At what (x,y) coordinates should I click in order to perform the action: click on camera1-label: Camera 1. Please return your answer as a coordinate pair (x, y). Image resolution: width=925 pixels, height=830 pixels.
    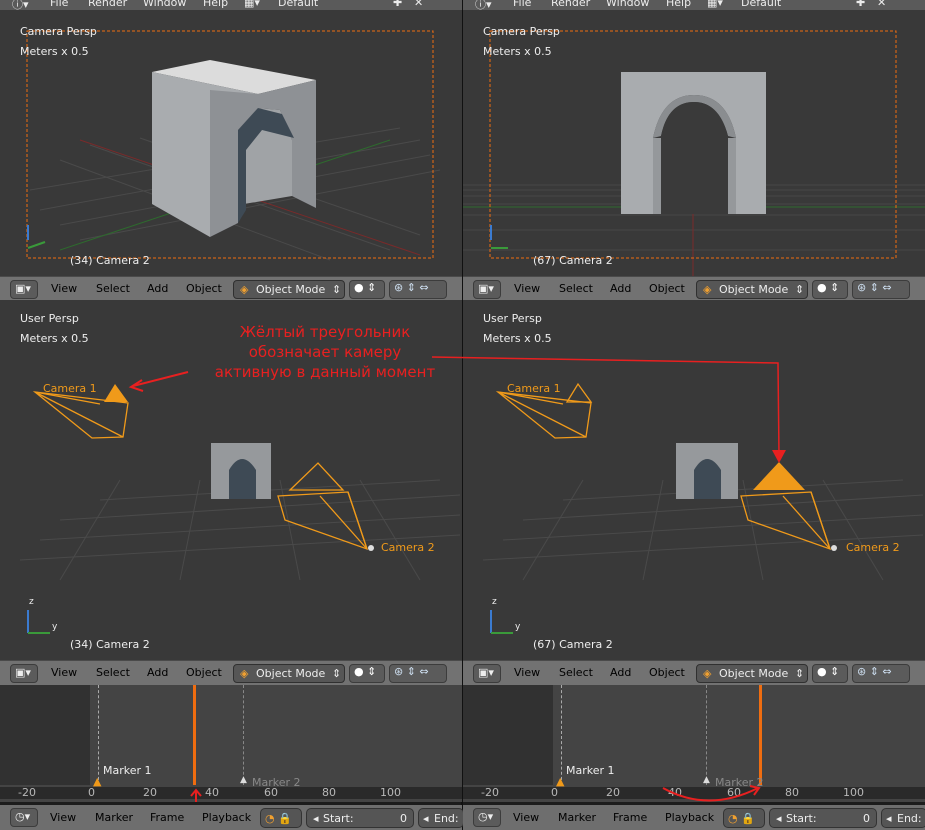
    Looking at the image, I should click on (70, 388).